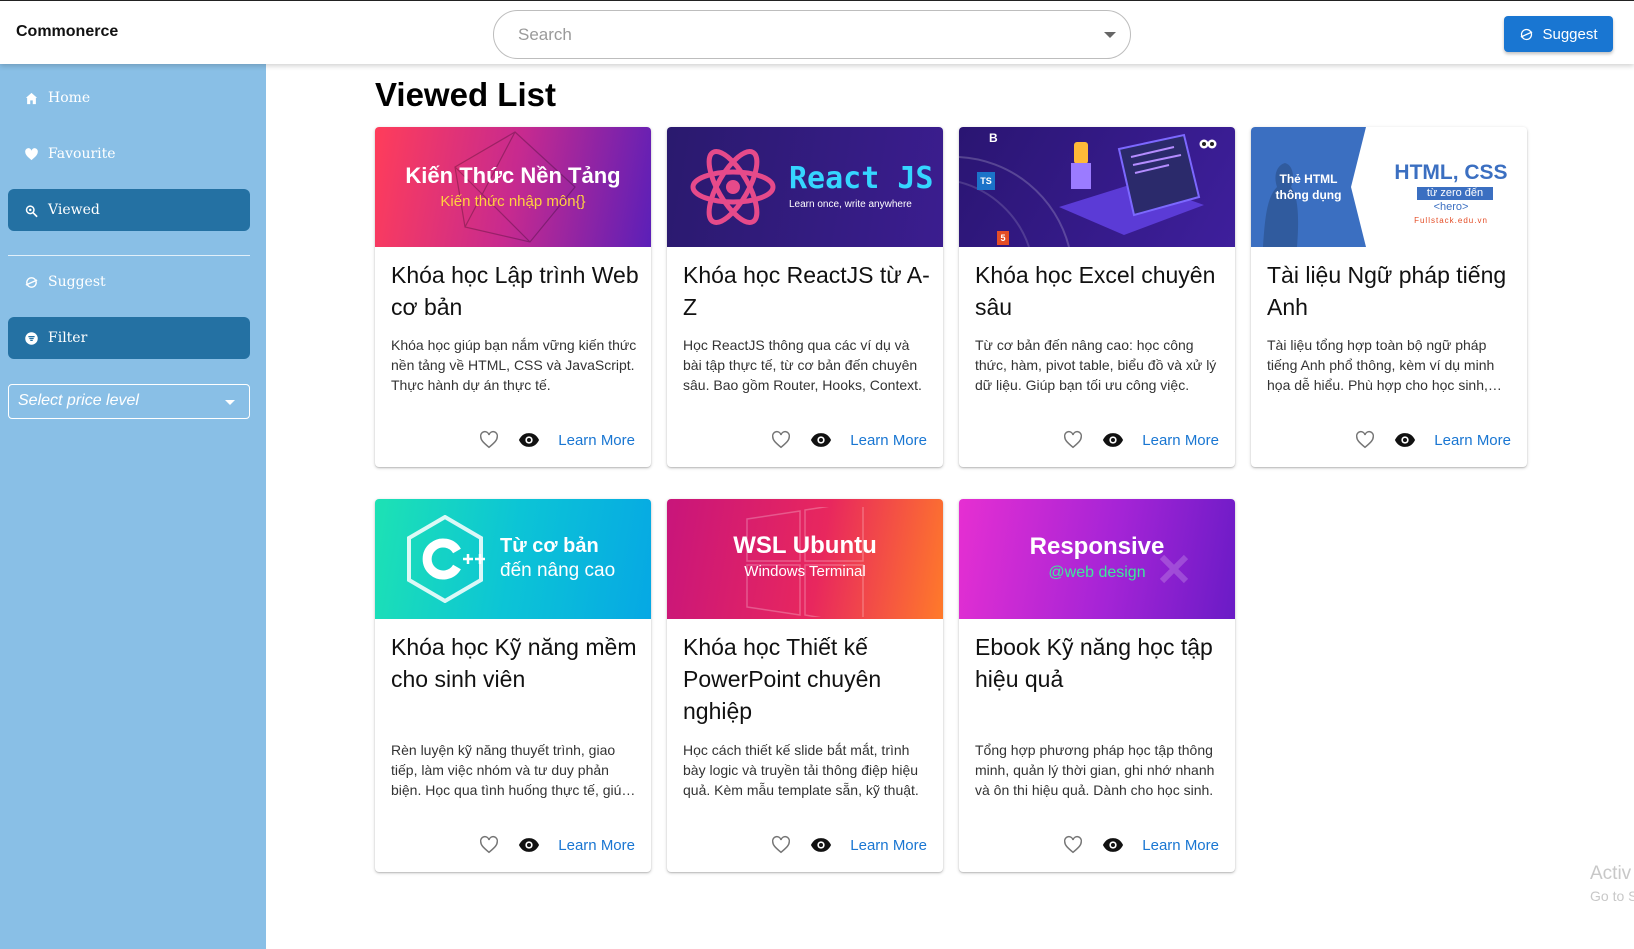  What do you see at coordinates (515, 291) in the screenshot?
I see `card-title: Khóa học Lập trình Web cơ bản` at bounding box center [515, 291].